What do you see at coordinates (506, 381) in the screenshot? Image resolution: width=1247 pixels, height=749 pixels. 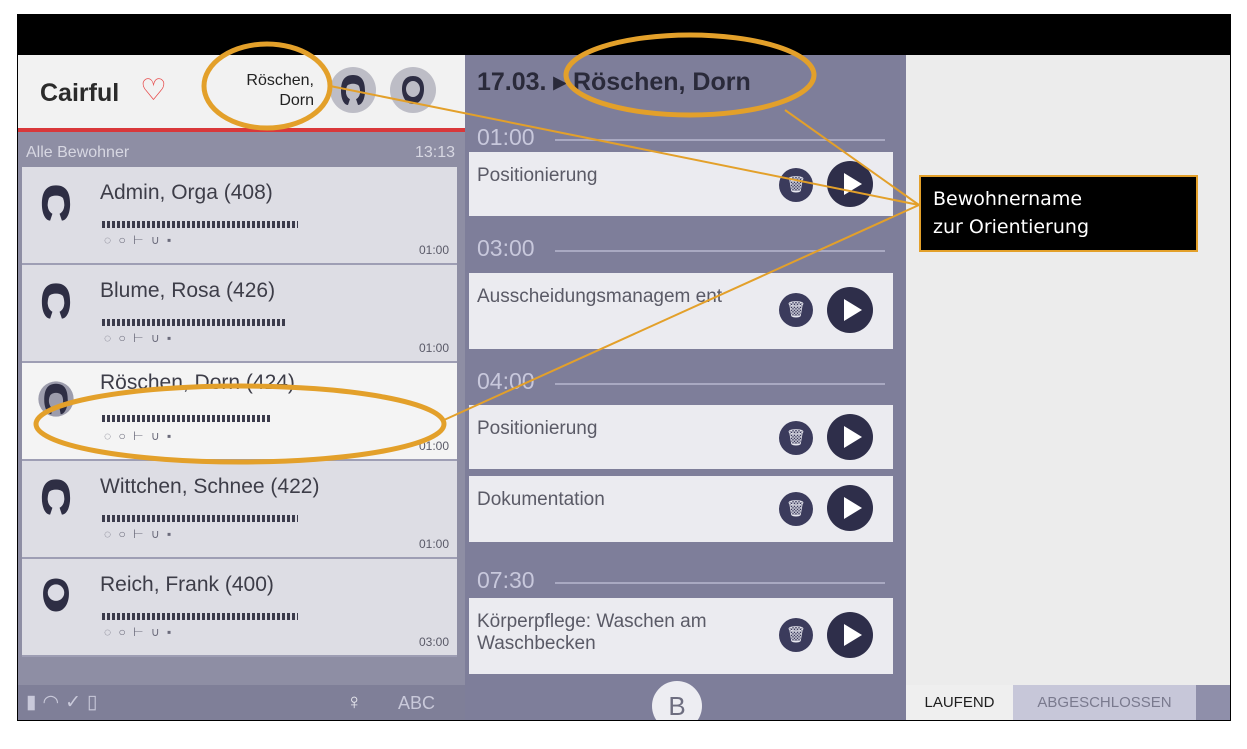 I see `time-group-label: 04:00` at bounding box center [506, 381].